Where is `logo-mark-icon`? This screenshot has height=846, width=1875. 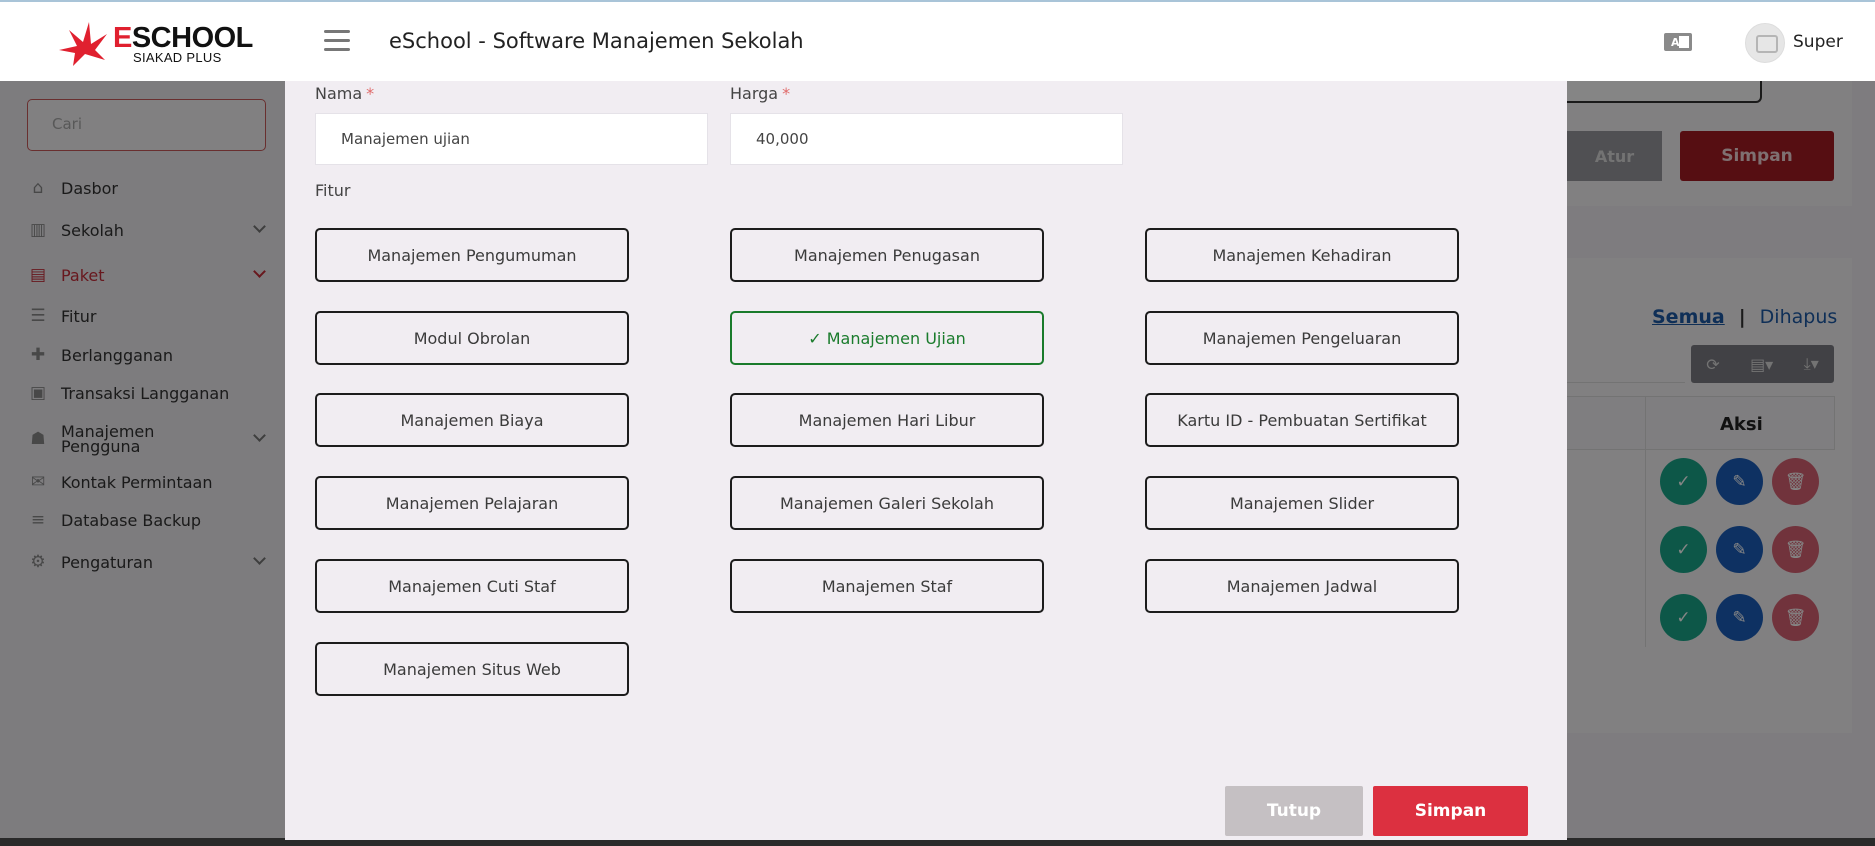
logo-mark-icon is located at coordinates (83, 44).